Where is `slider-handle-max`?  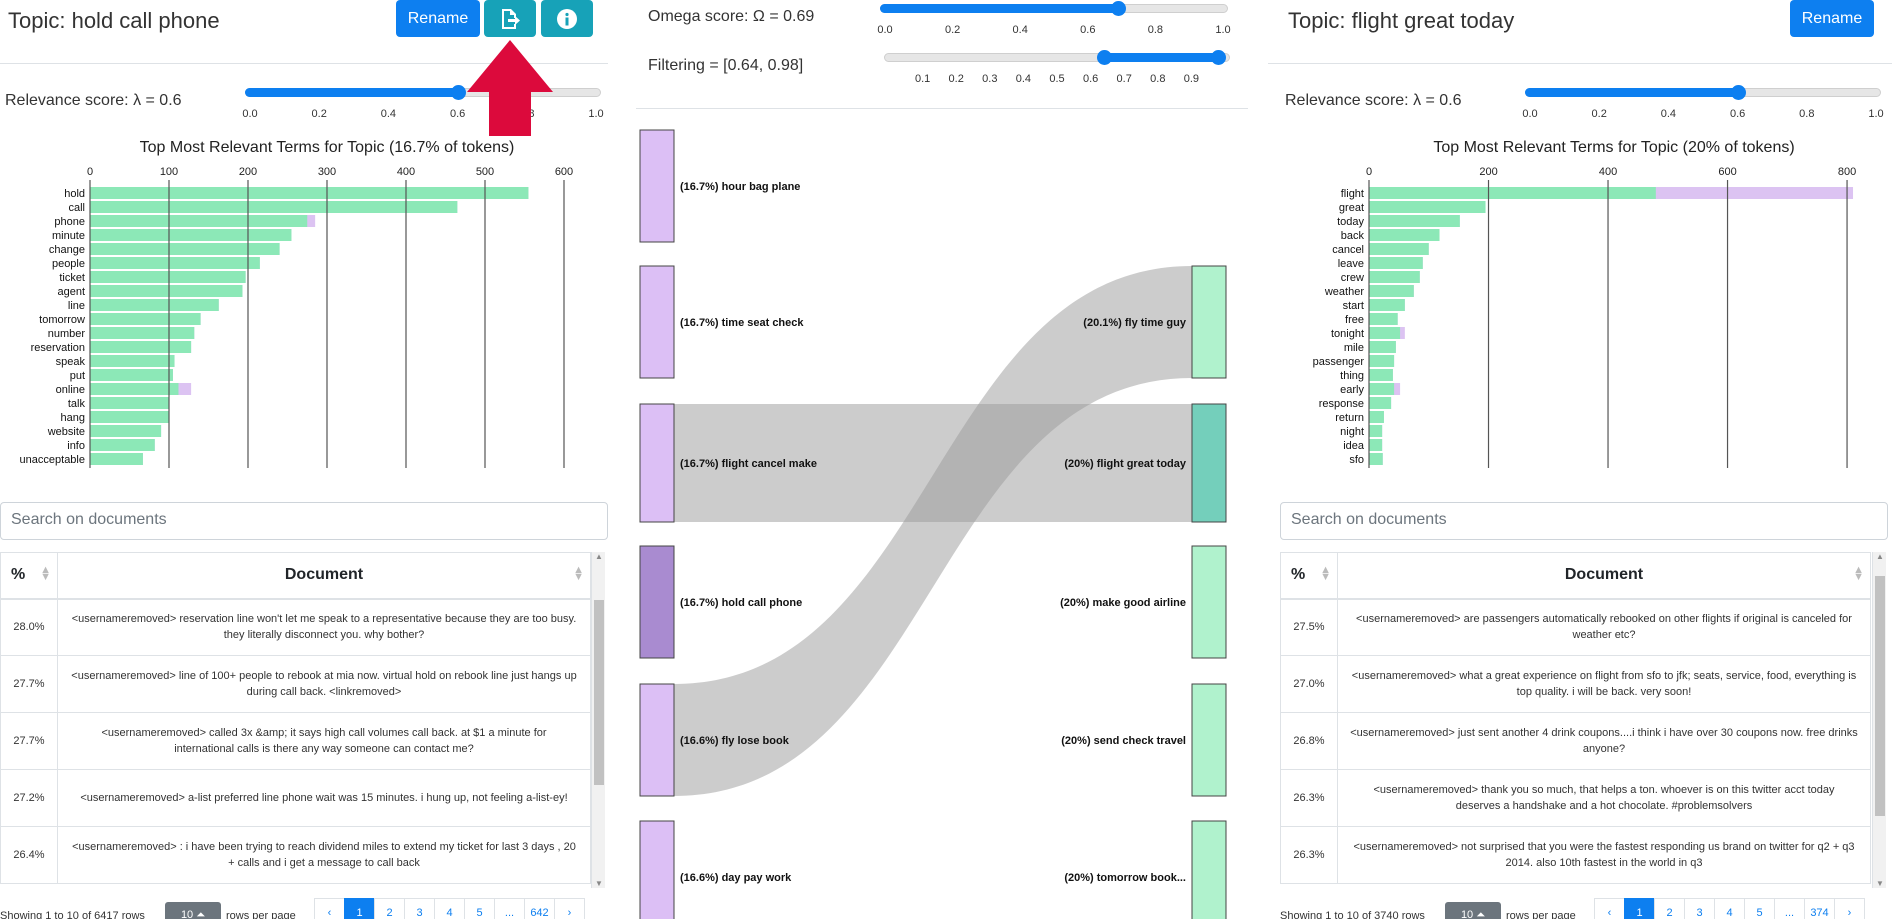
slider-handle-max is located at coordinates (1219, 57).